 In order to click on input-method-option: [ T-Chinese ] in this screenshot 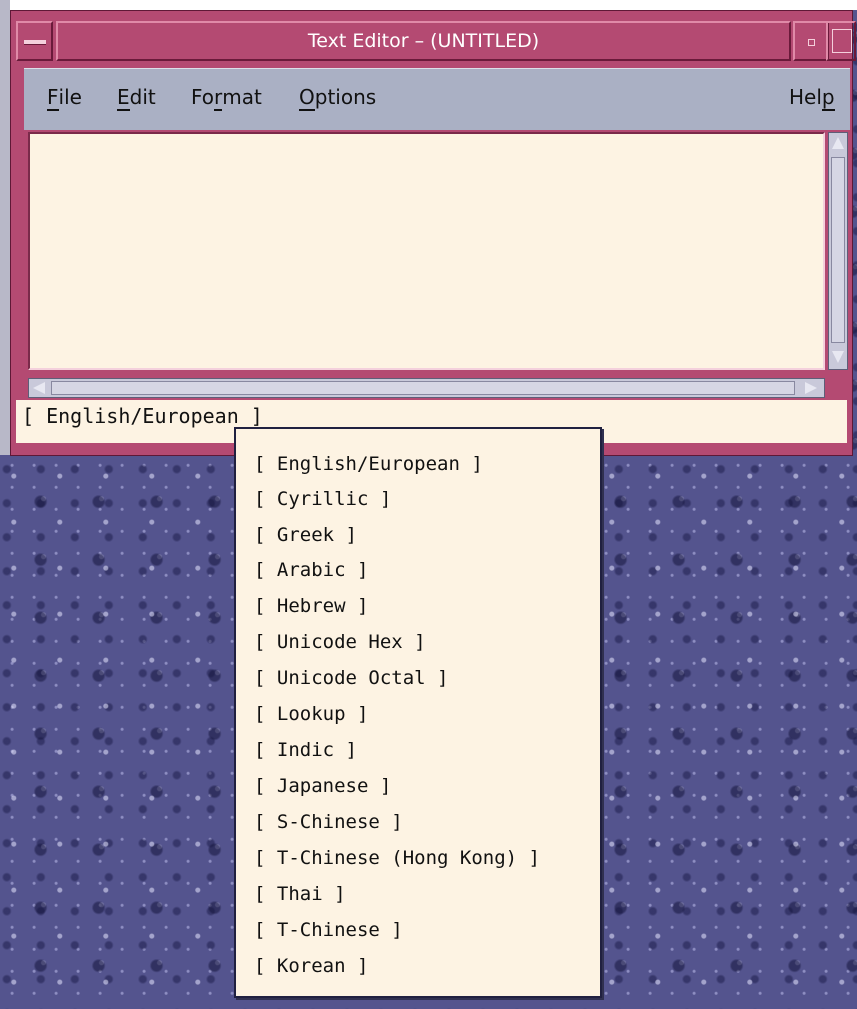, I will do `click(328, 930)`.